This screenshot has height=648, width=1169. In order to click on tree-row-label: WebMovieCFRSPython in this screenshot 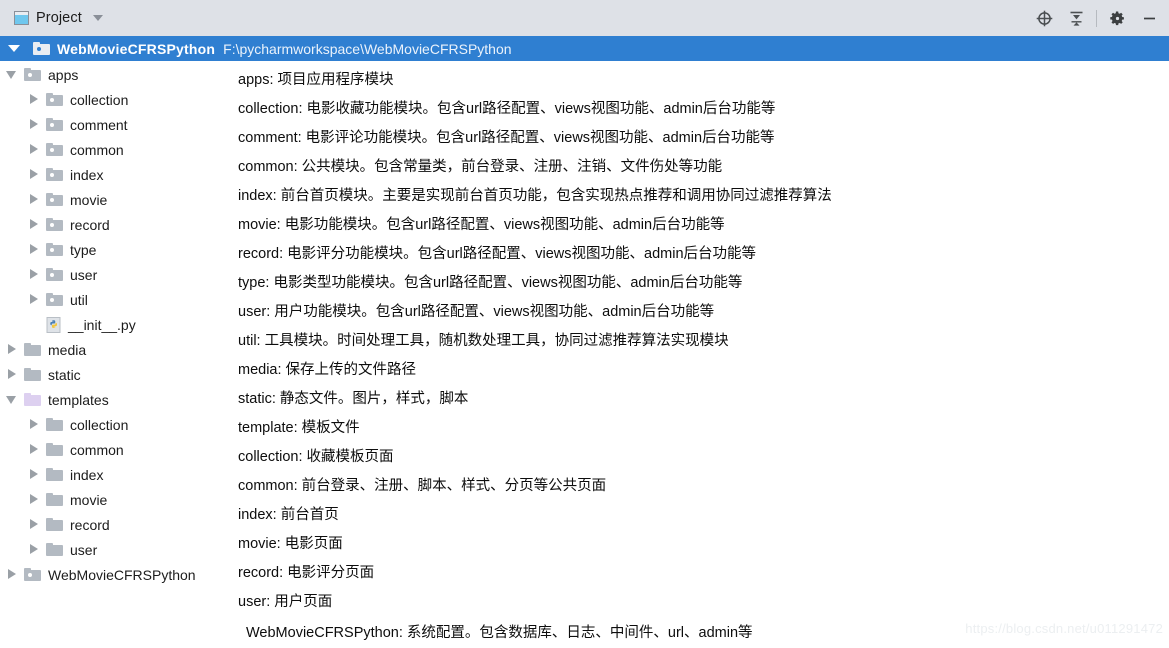, I will do `click(122, 574)`.